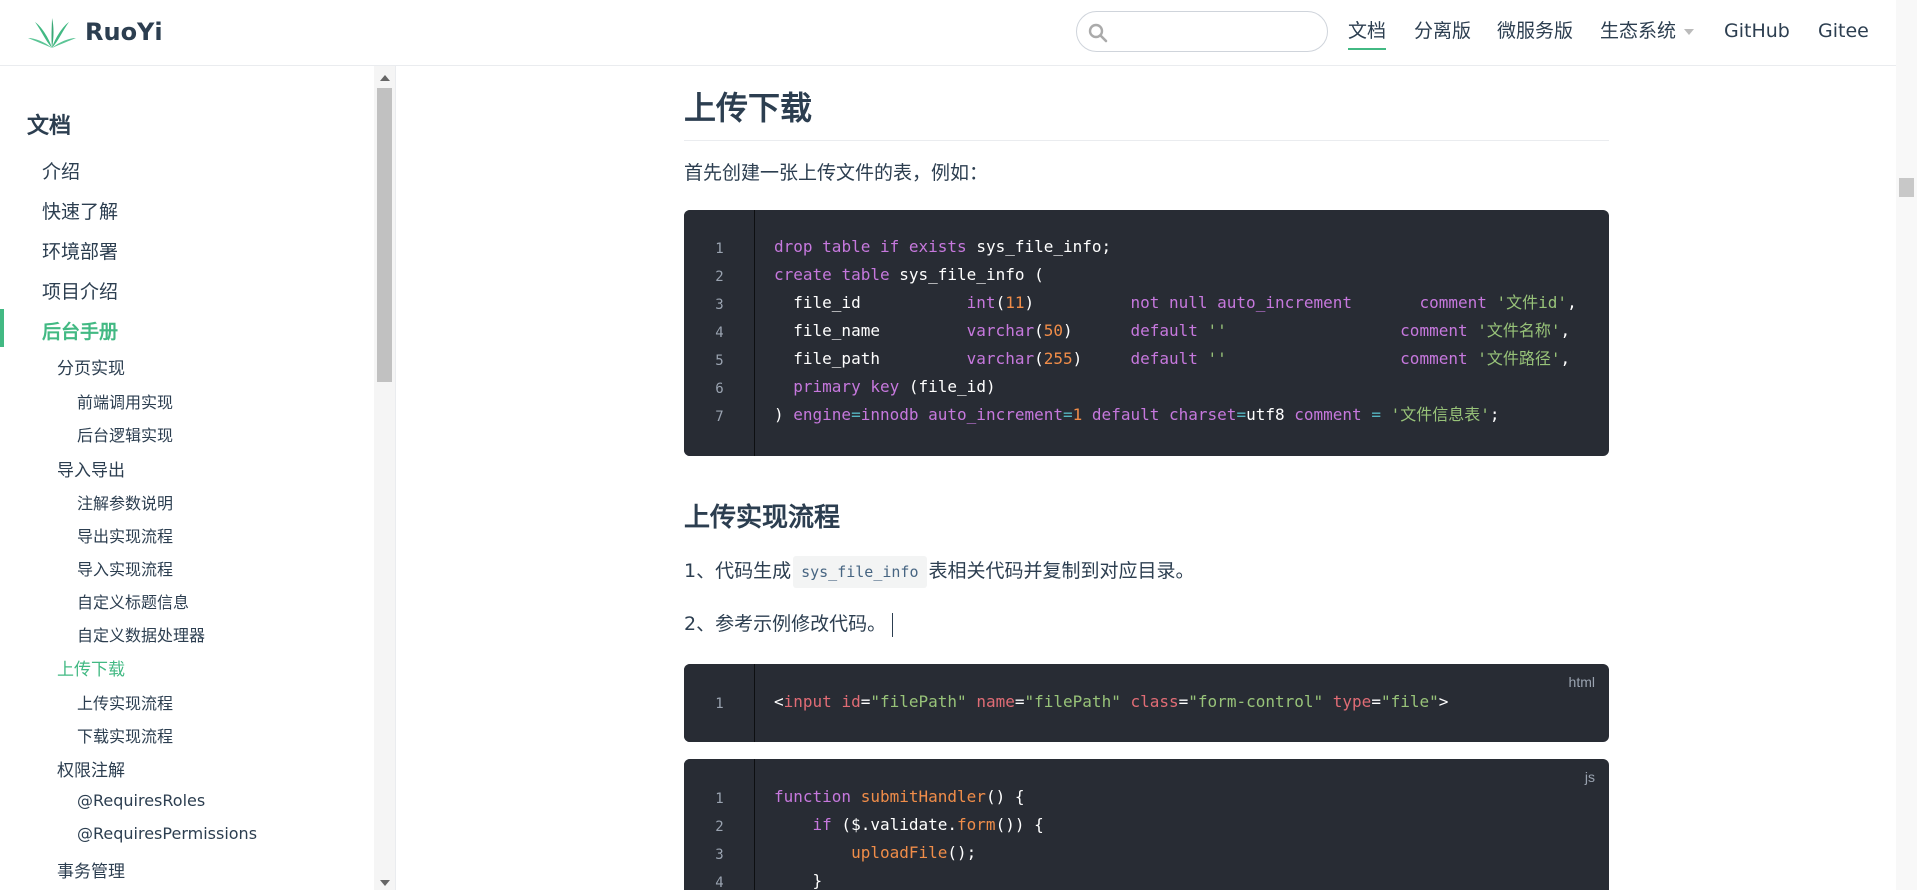 Image resolution: width=1917 pixels, height=890 pixels. What do you see at coordinates (80, 250) in the screenshot?
I see `sidebar-item-deploy: 环境部署` at bounding box center [80, 250].